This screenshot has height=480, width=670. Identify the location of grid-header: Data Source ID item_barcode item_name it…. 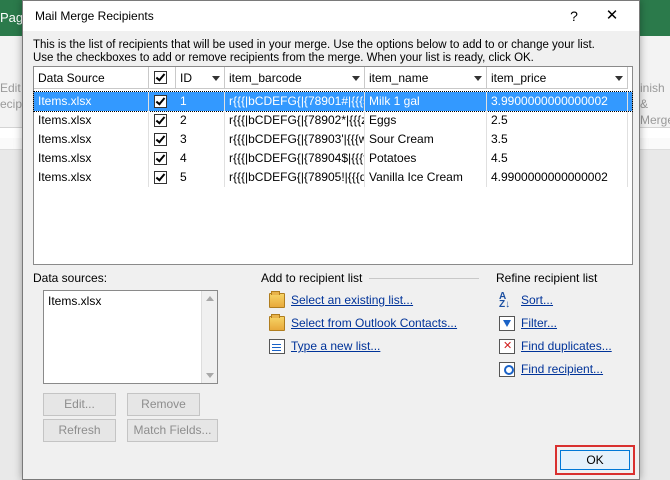
(333, 78).